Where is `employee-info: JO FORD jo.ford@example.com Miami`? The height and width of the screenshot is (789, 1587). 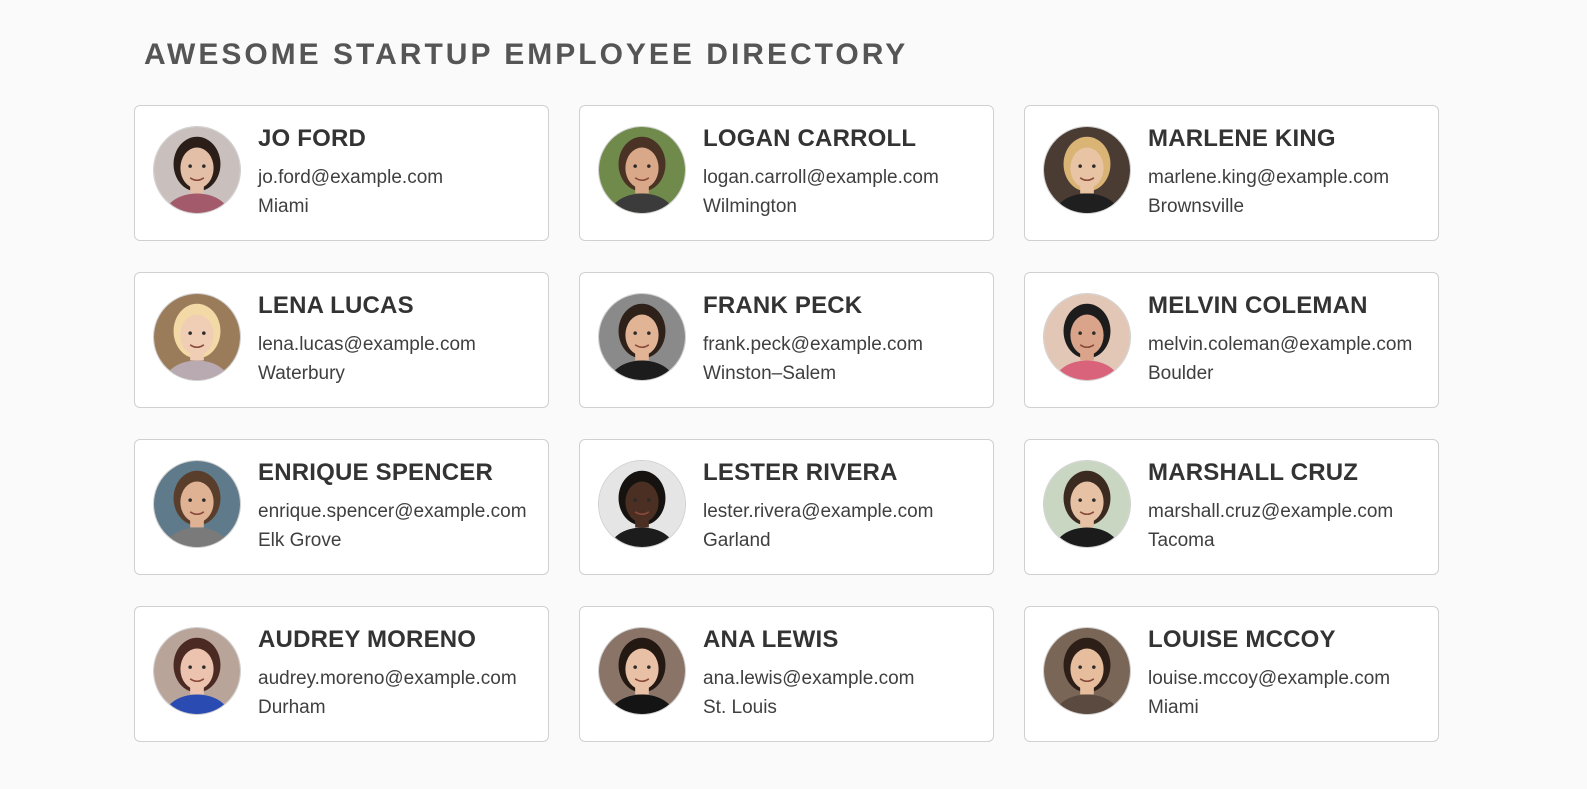 employee-info: JO FORD jo.ford@example.com Miami is located at coordinates (399, 172).